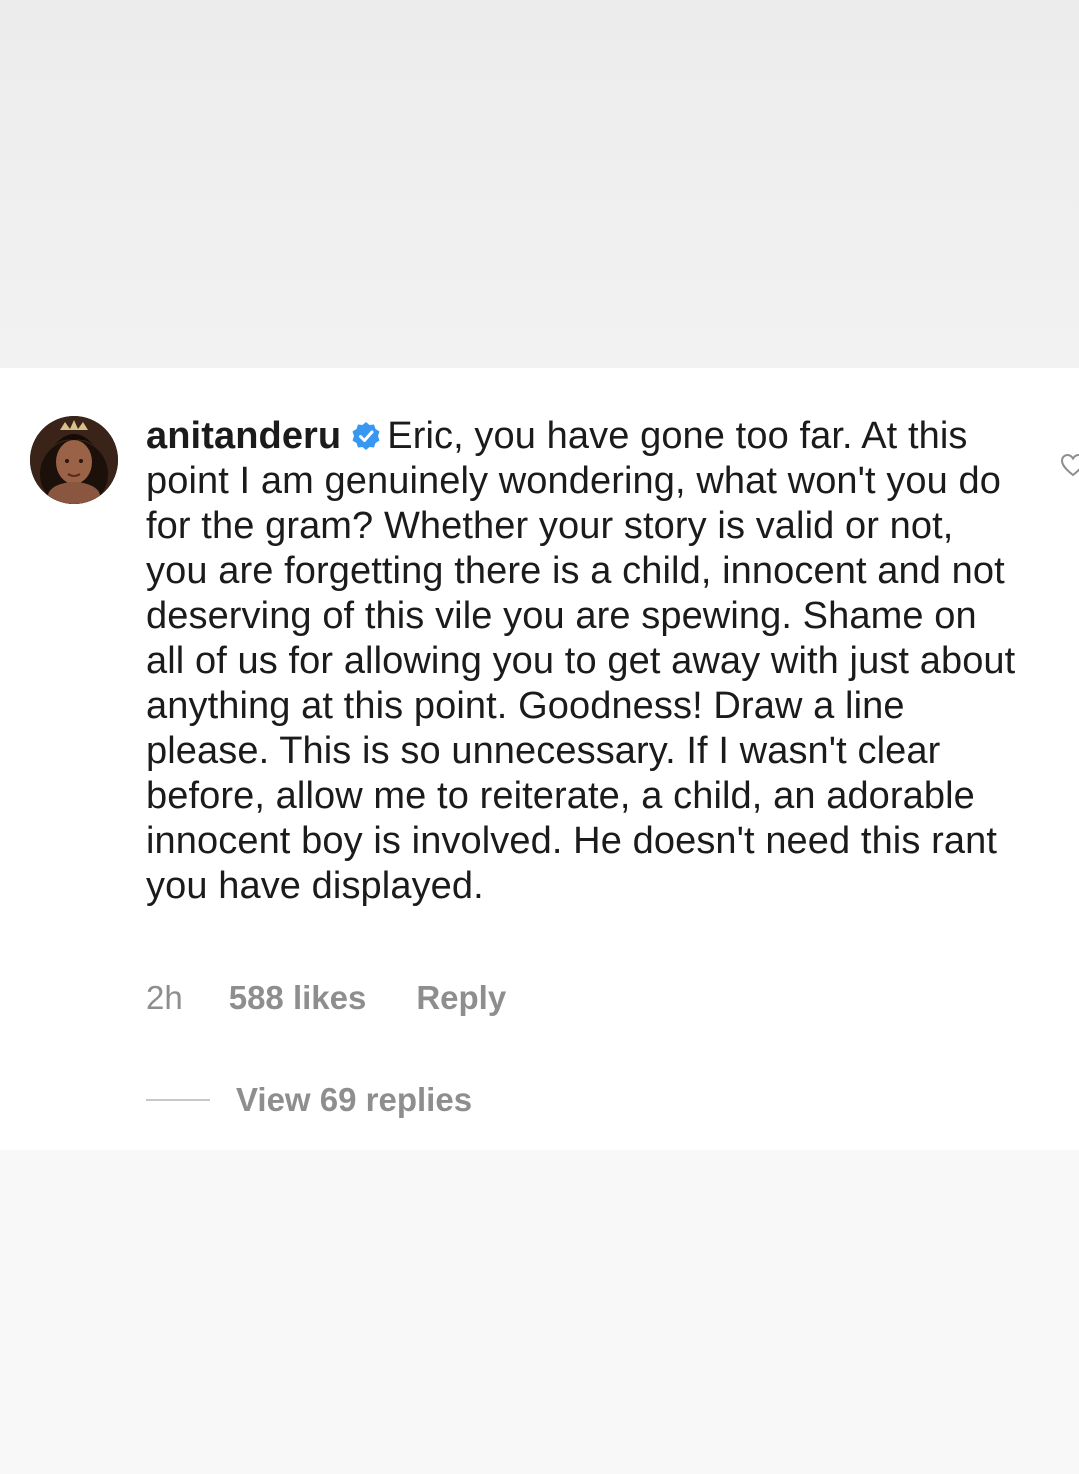 The height and width of the screenshot is (1474, 1079). Describe the element at coordinates (243, 436) in the screenshot. I see `username-link: anitanderu` at that location.